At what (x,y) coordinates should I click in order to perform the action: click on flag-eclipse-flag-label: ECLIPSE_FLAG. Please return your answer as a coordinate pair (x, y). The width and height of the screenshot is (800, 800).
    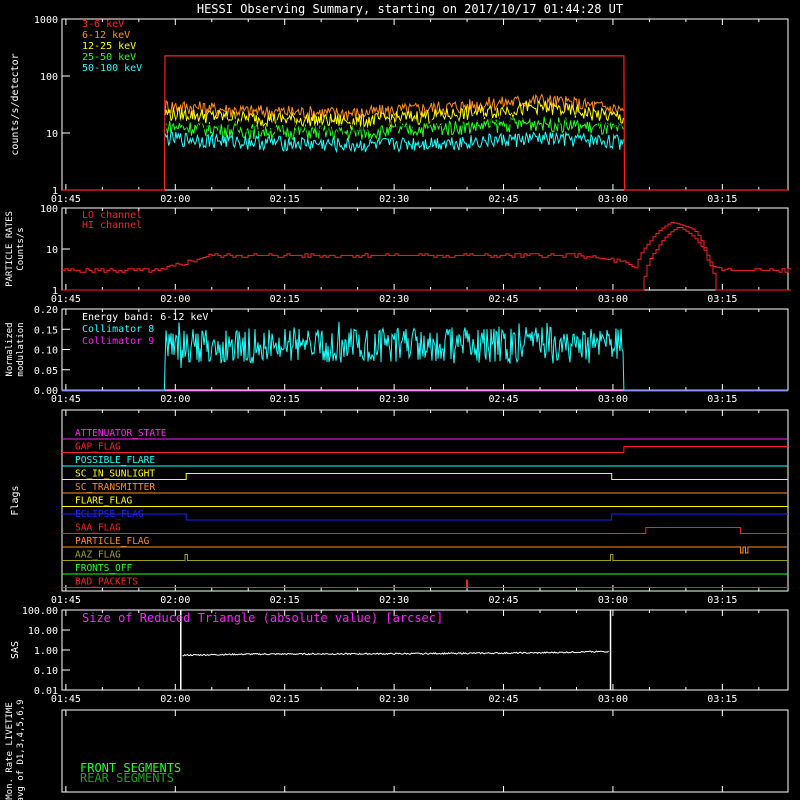
    Looking at the image, I should click on (109, 514).